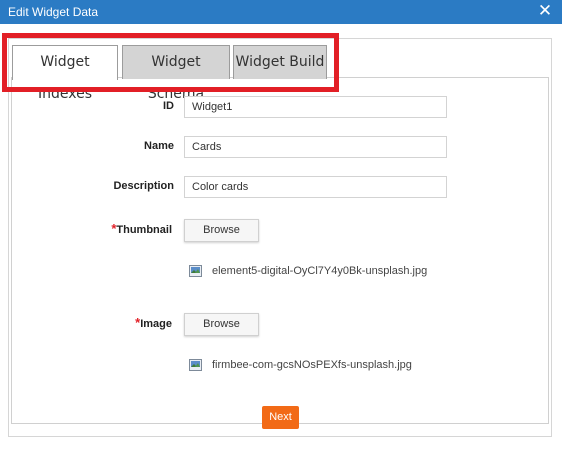  Describe the element at coordinates (280, 417) in the screenshot. I see `next-button: Next` at that location.